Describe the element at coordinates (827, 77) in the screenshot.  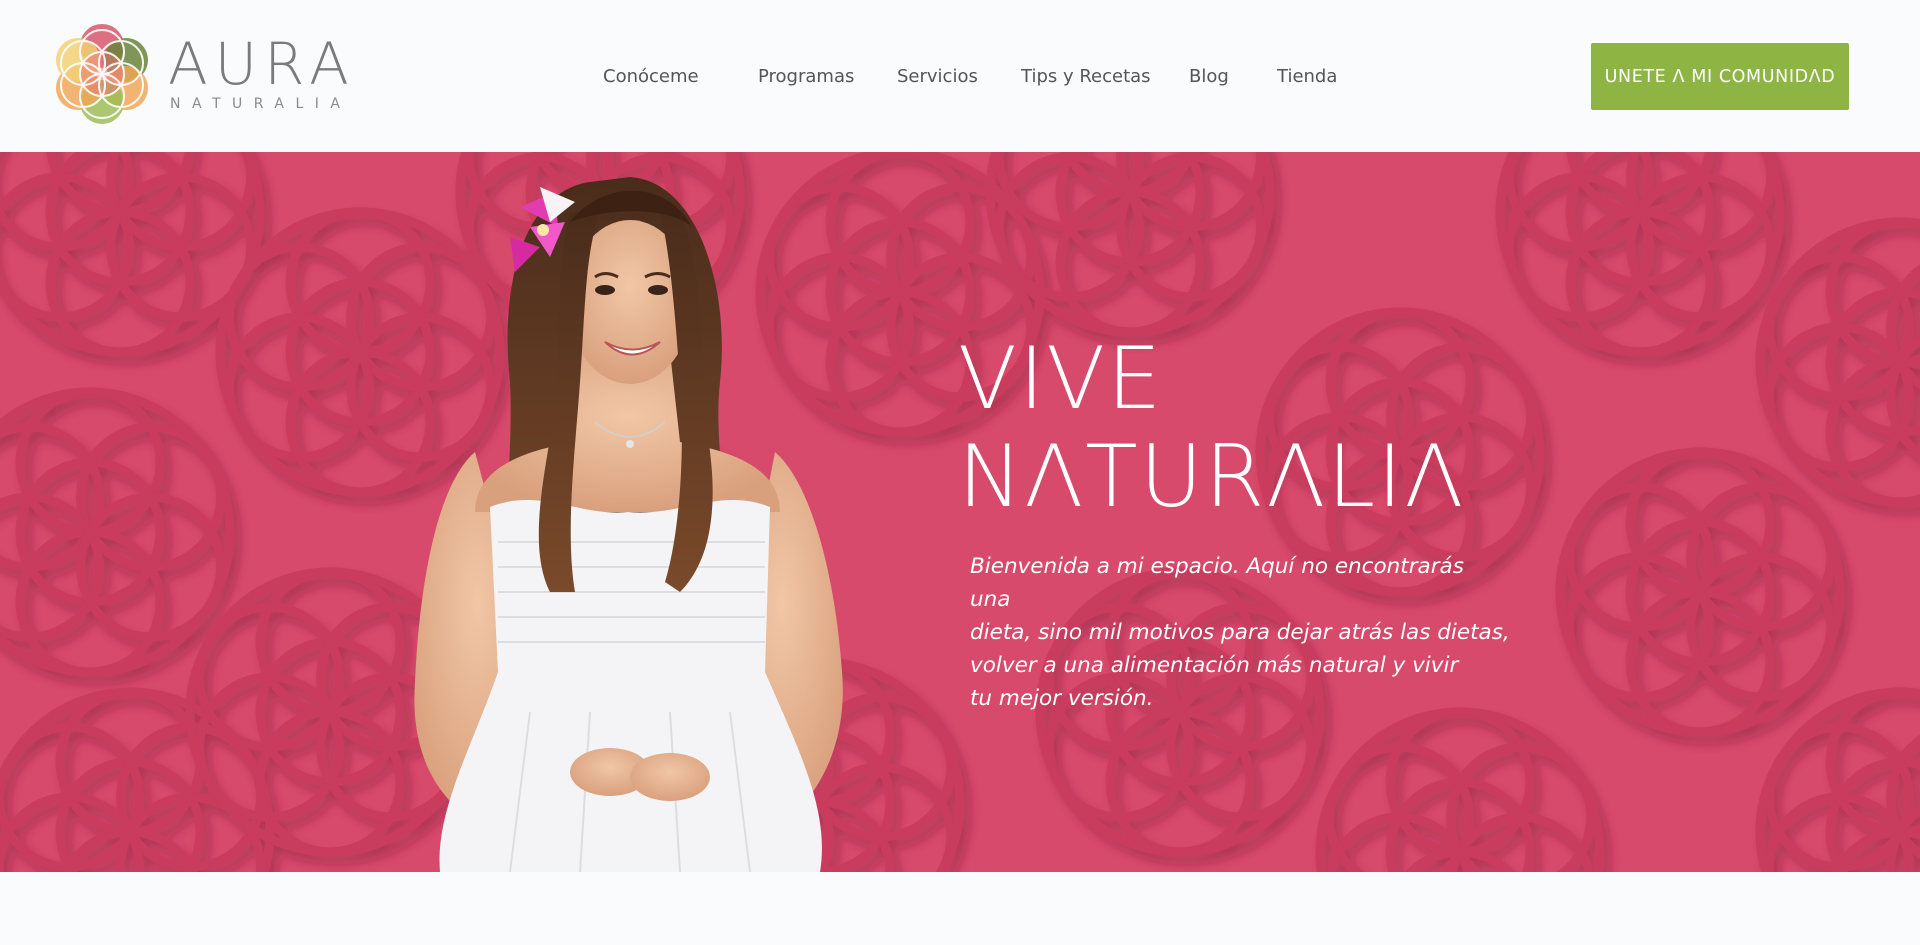
I see `nav-item-programas: Programas` at that location.